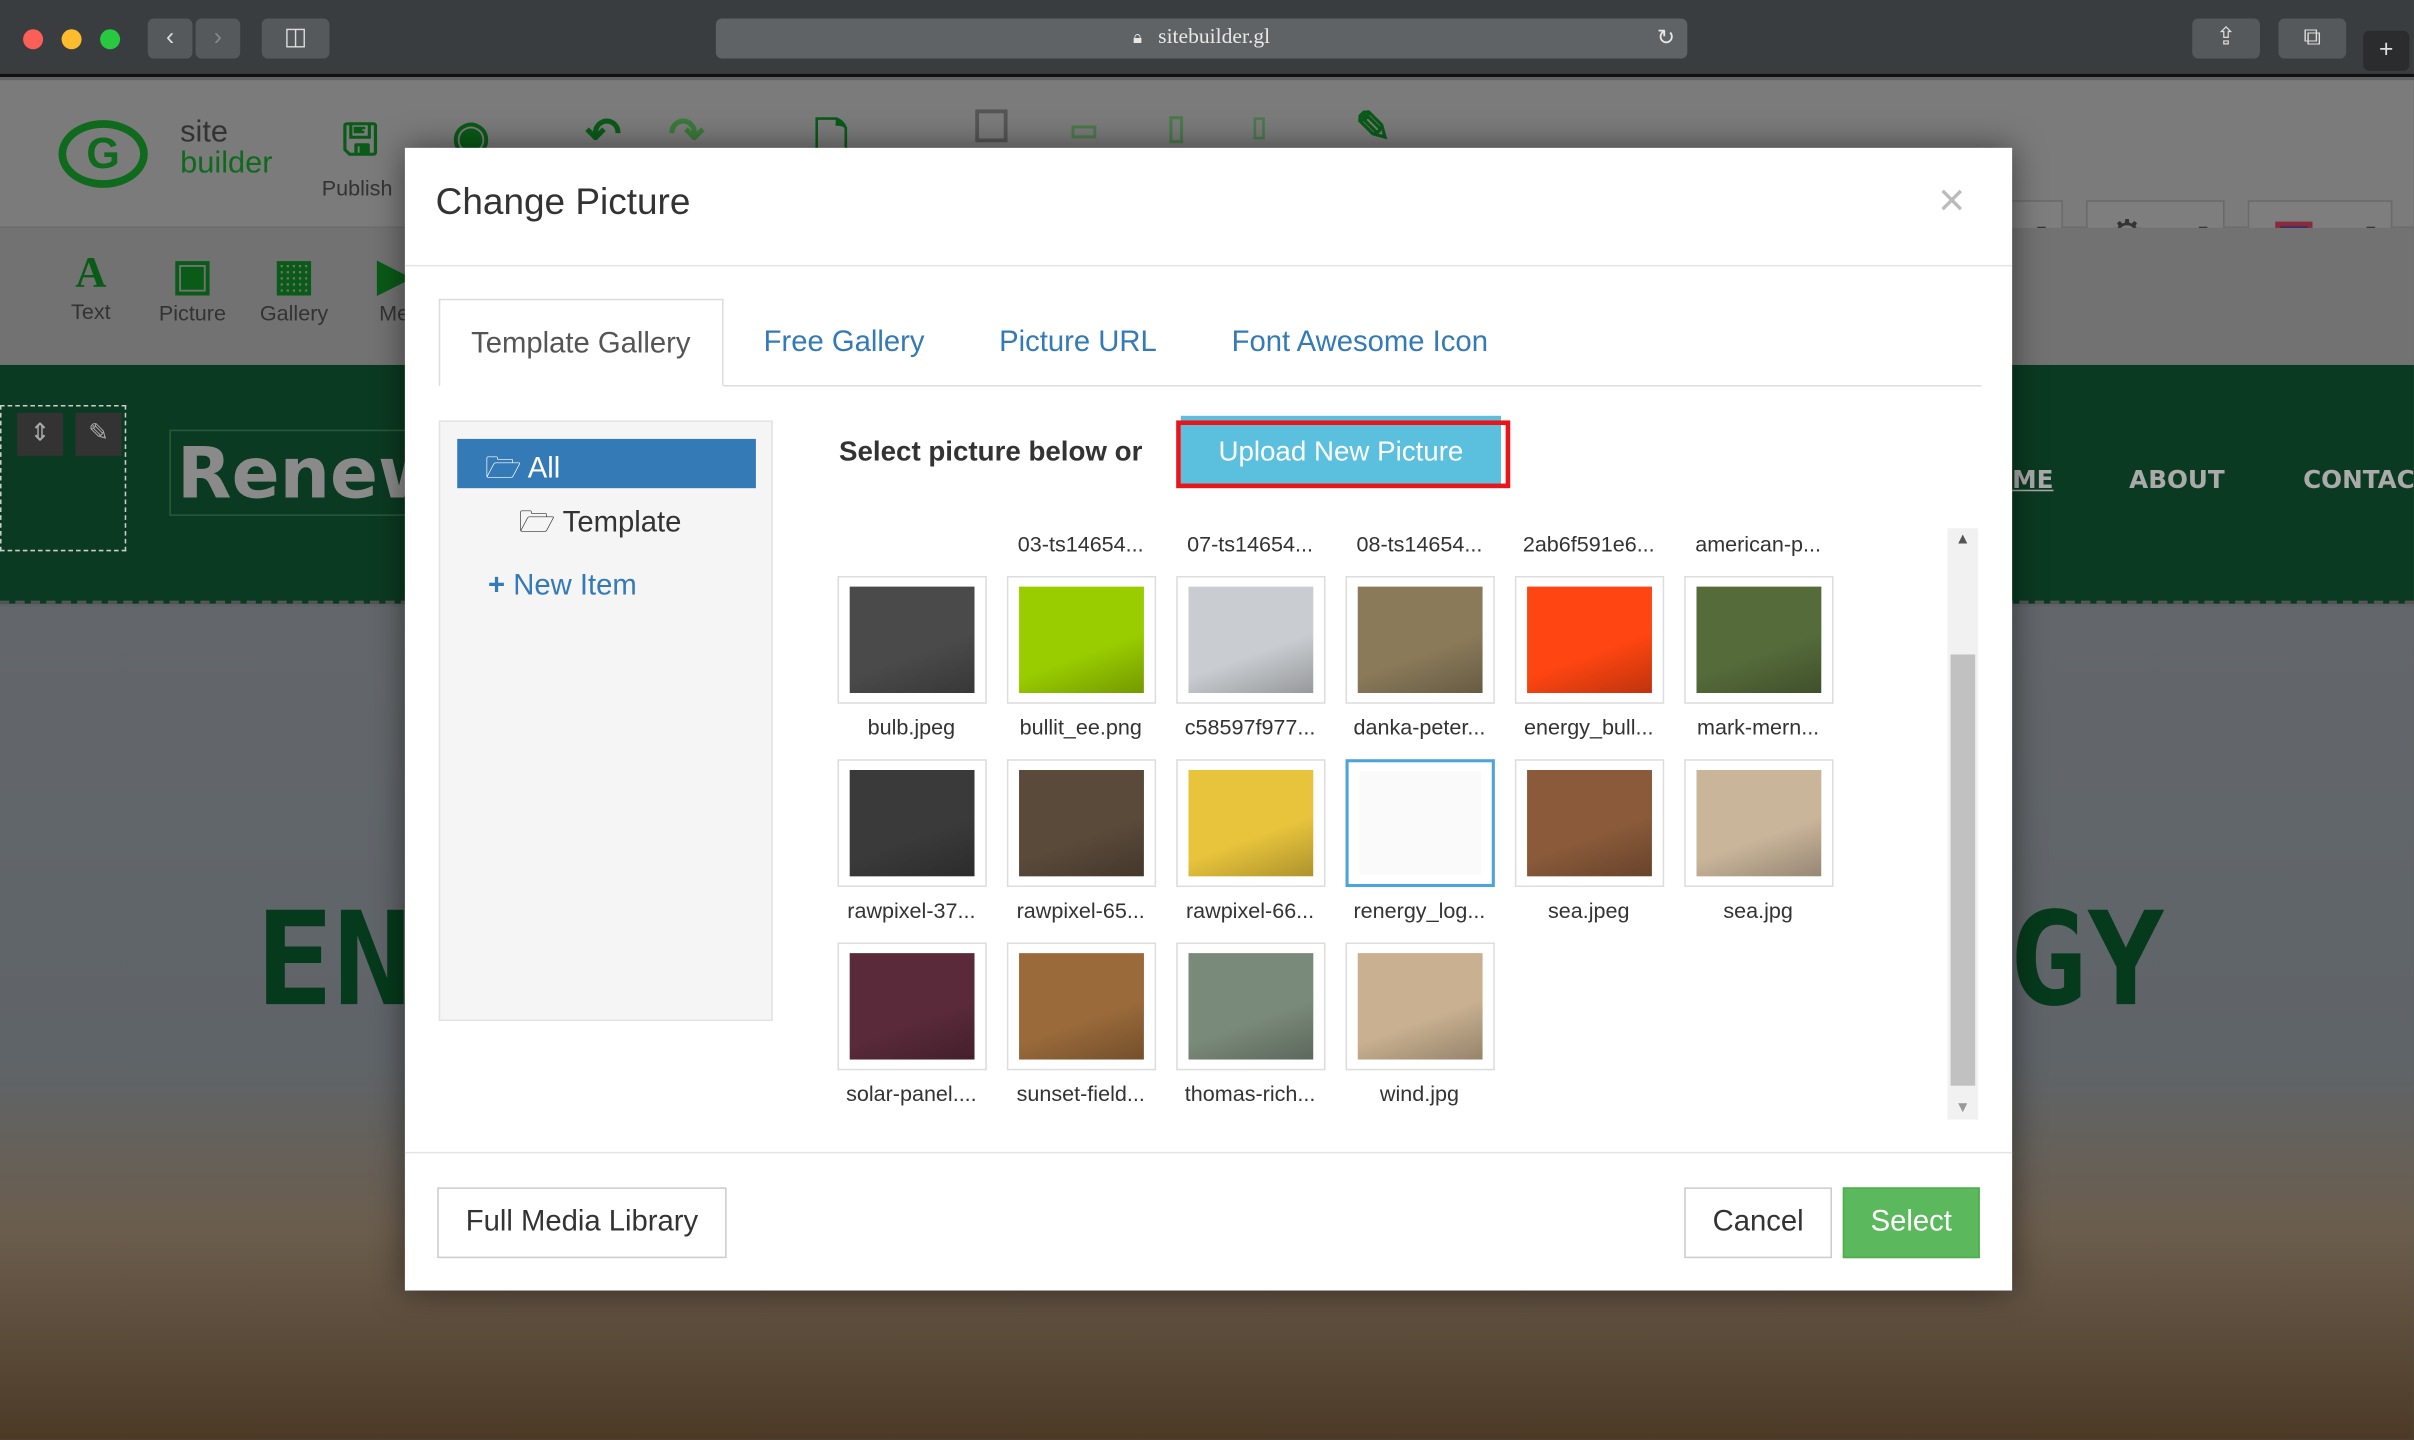  Describe the element at coordinates (40, 434) in the screenshot. I see `move-handle-icon: ⇕` at that location.